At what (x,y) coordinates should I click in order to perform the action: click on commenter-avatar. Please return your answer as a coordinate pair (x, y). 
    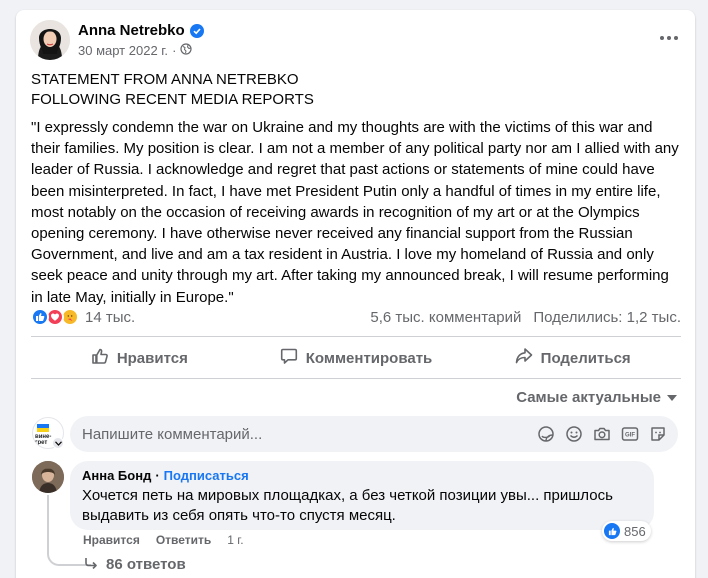
    Looking at the image, I should click on (48, 477).